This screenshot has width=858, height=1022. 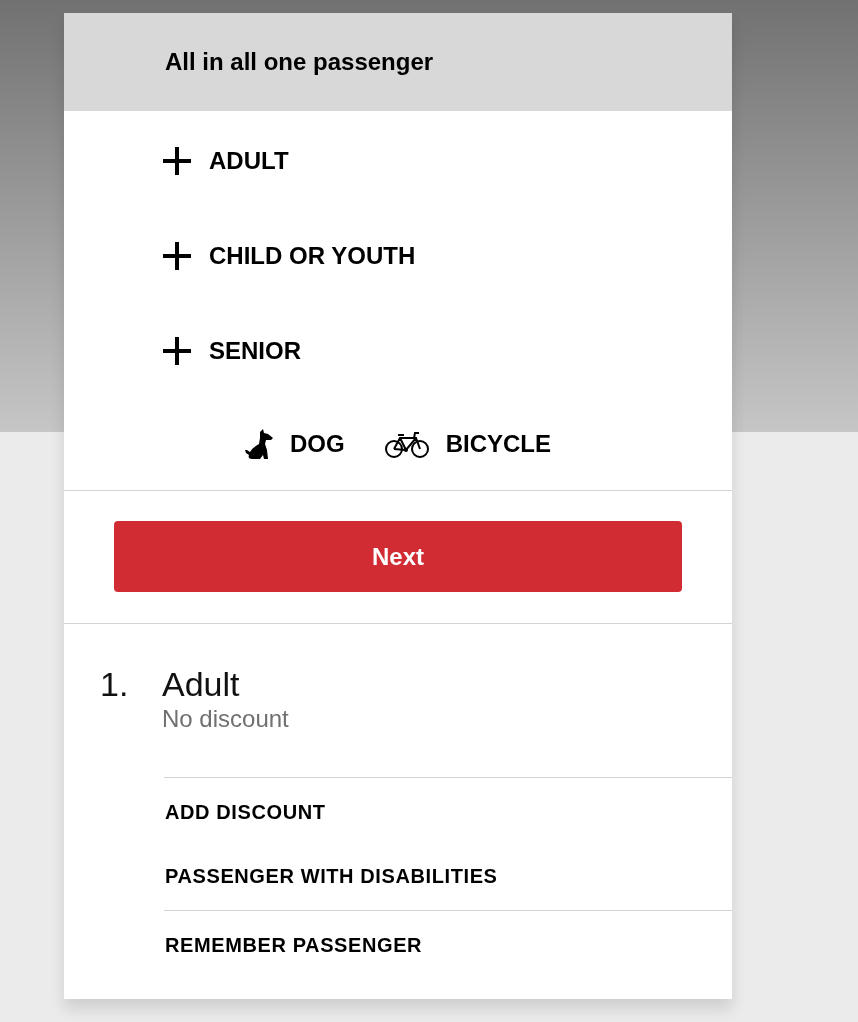 I want to click on passenger-type-button: SENIOR, so click(x=398, y=350).